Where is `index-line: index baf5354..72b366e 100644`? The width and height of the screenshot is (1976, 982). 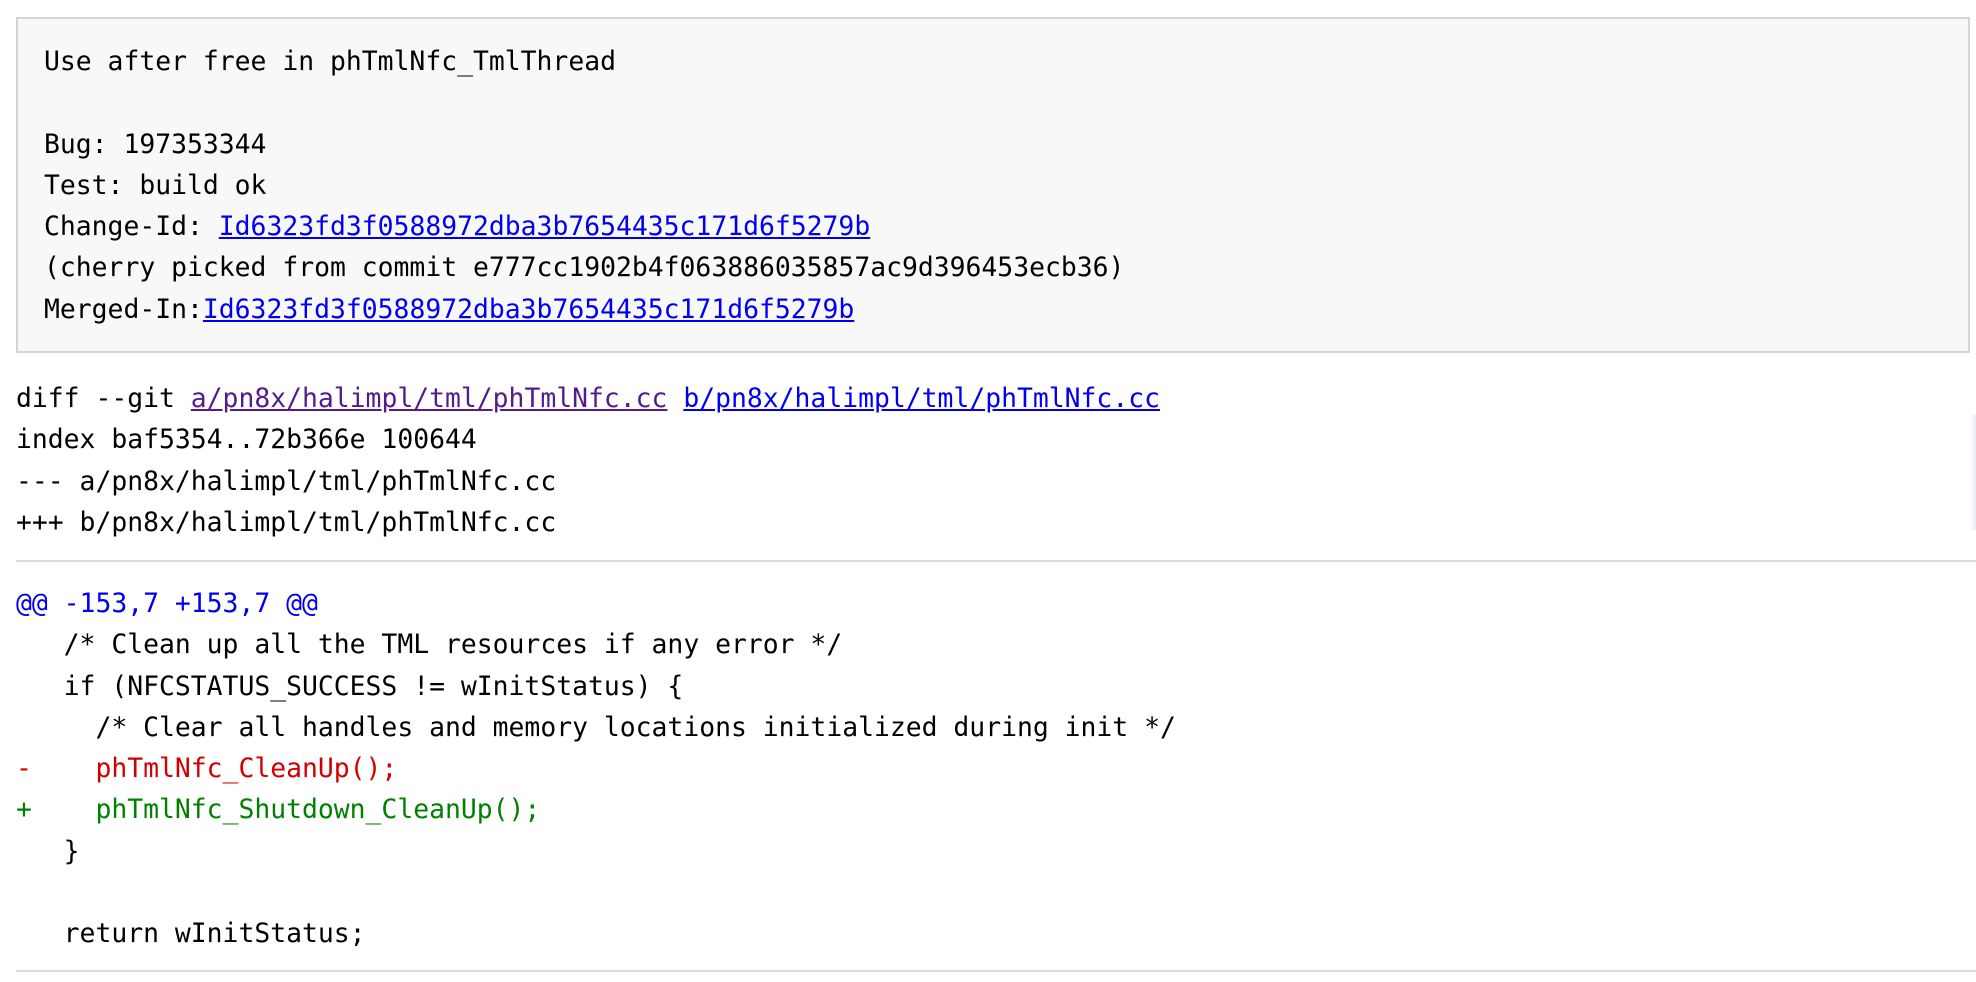 index-line: index baf5354..72b366e 100644 is located at coordinates (246, 440).